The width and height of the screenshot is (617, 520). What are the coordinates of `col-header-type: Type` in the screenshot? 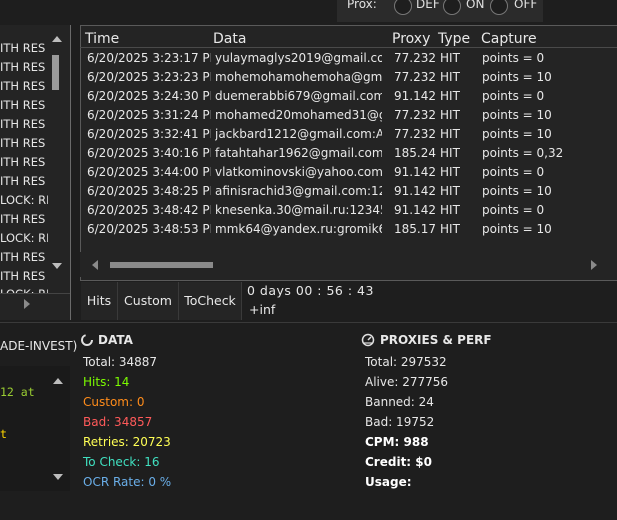 It's located at (454, 39).